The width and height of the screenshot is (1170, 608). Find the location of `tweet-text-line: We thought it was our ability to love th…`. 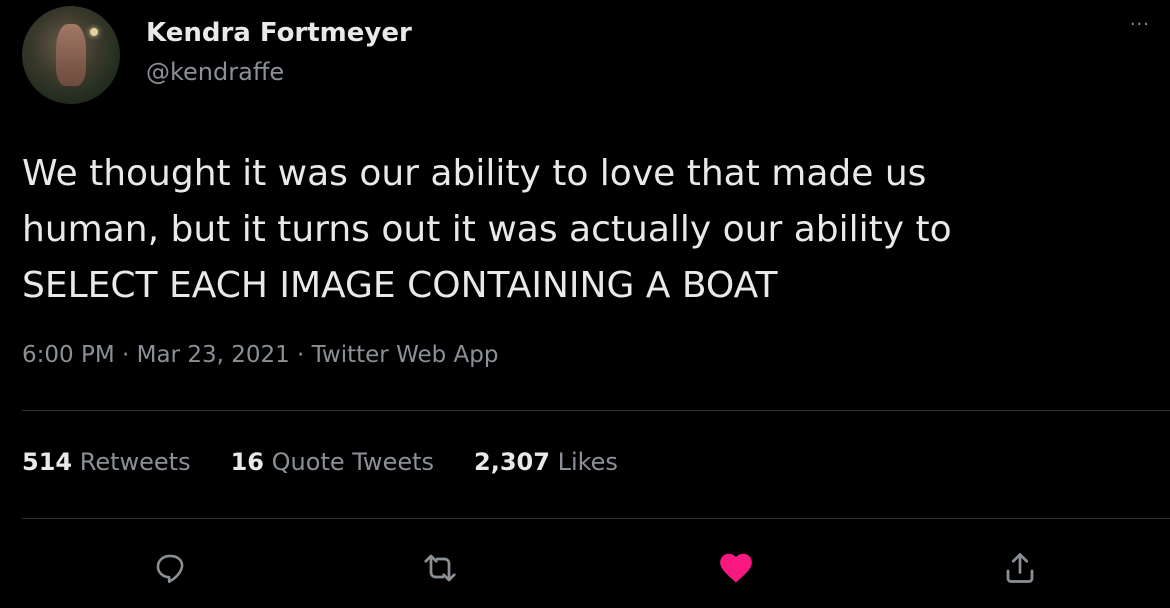

tweet-text-line: We thought it was our ability to love th… is located at coordinates (474, 173).